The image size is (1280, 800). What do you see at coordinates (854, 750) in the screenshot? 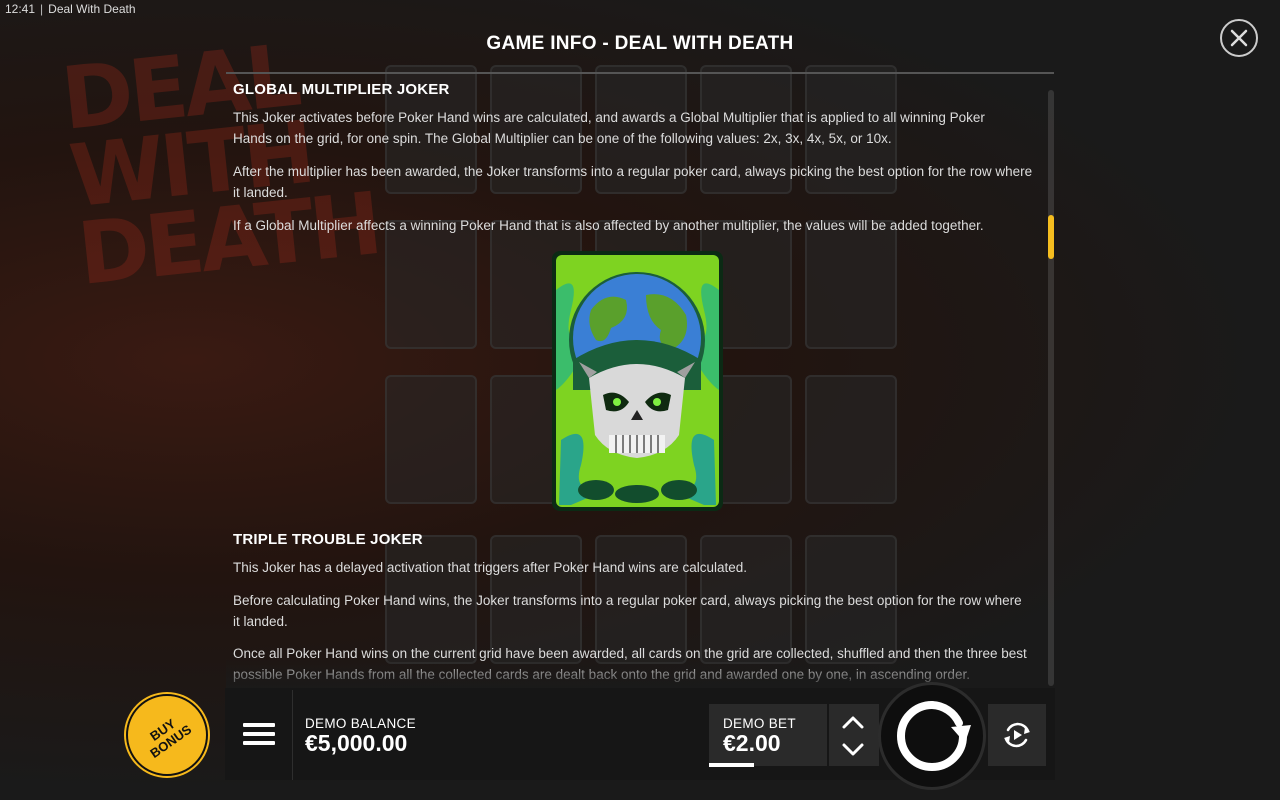
I see `bet-decrease-button` at bounding box center [854, 750].